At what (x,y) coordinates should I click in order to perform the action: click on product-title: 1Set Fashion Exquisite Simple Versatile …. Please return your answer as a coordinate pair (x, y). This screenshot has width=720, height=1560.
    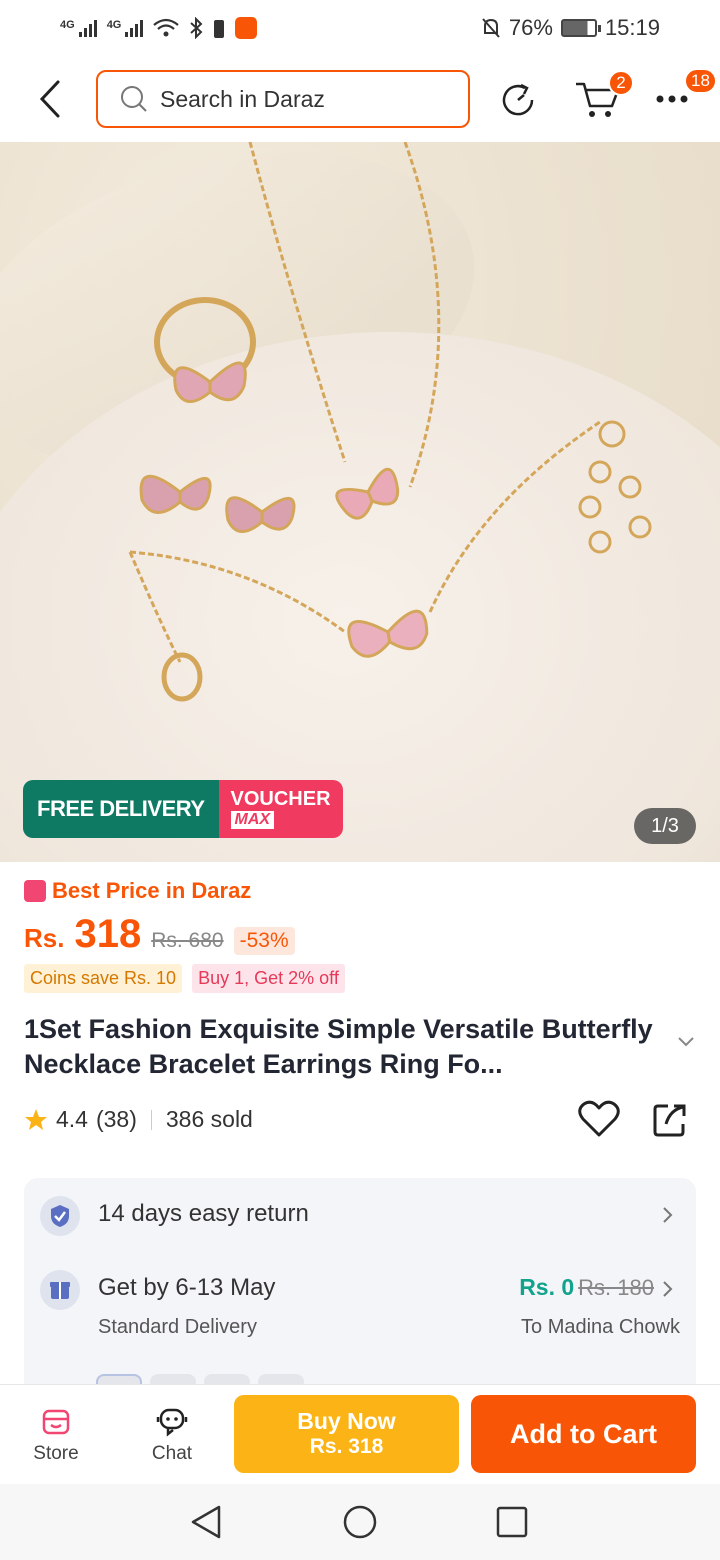
    Looking at the image, I should click on (344, 1047).